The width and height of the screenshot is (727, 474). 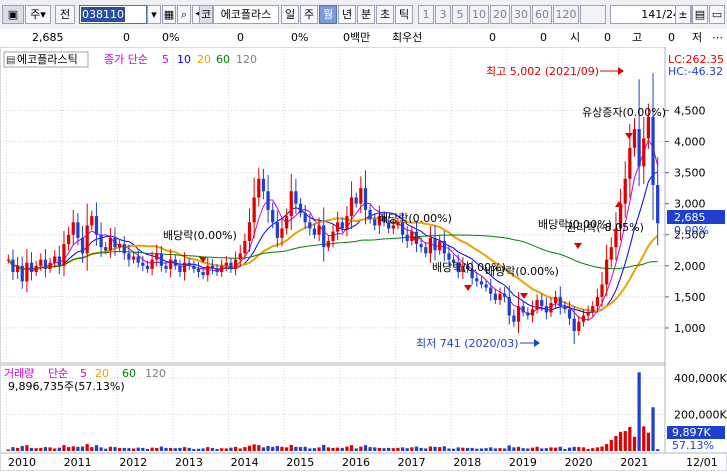 I want to click on grid-icon: ▤, so click(x=700, y=14).